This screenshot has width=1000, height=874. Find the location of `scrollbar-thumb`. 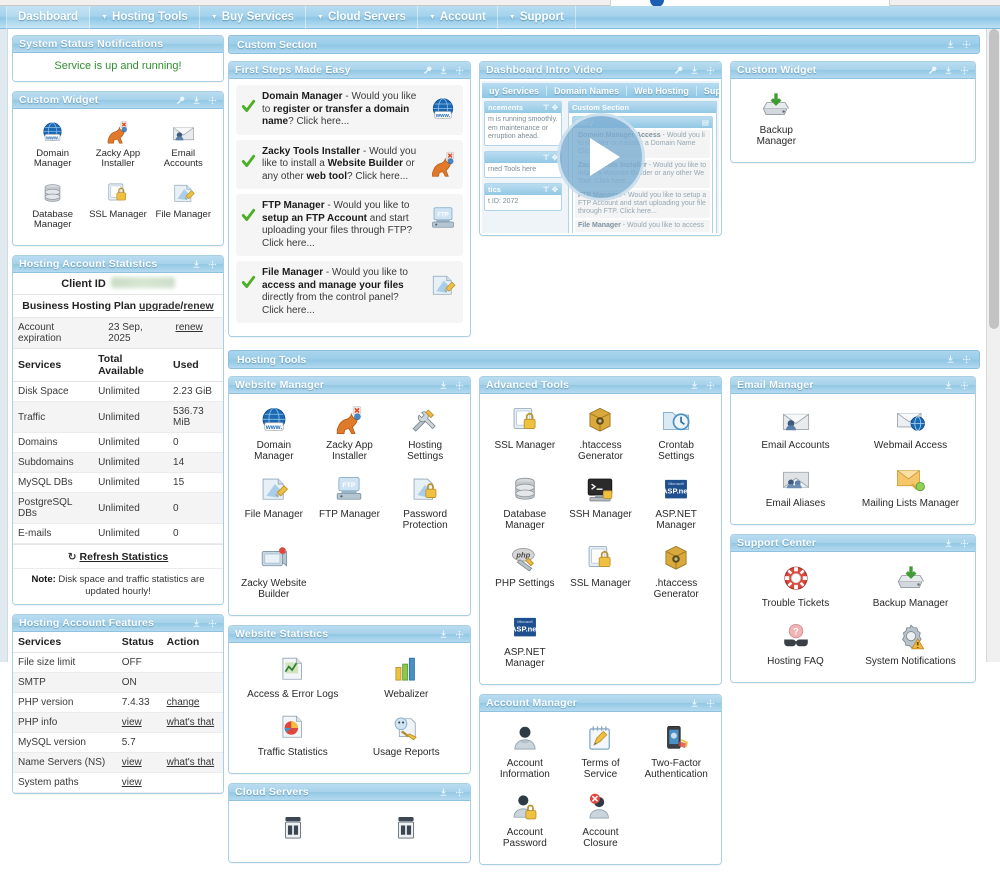

scrollbar-thumb is located at coordinates (994, 179).